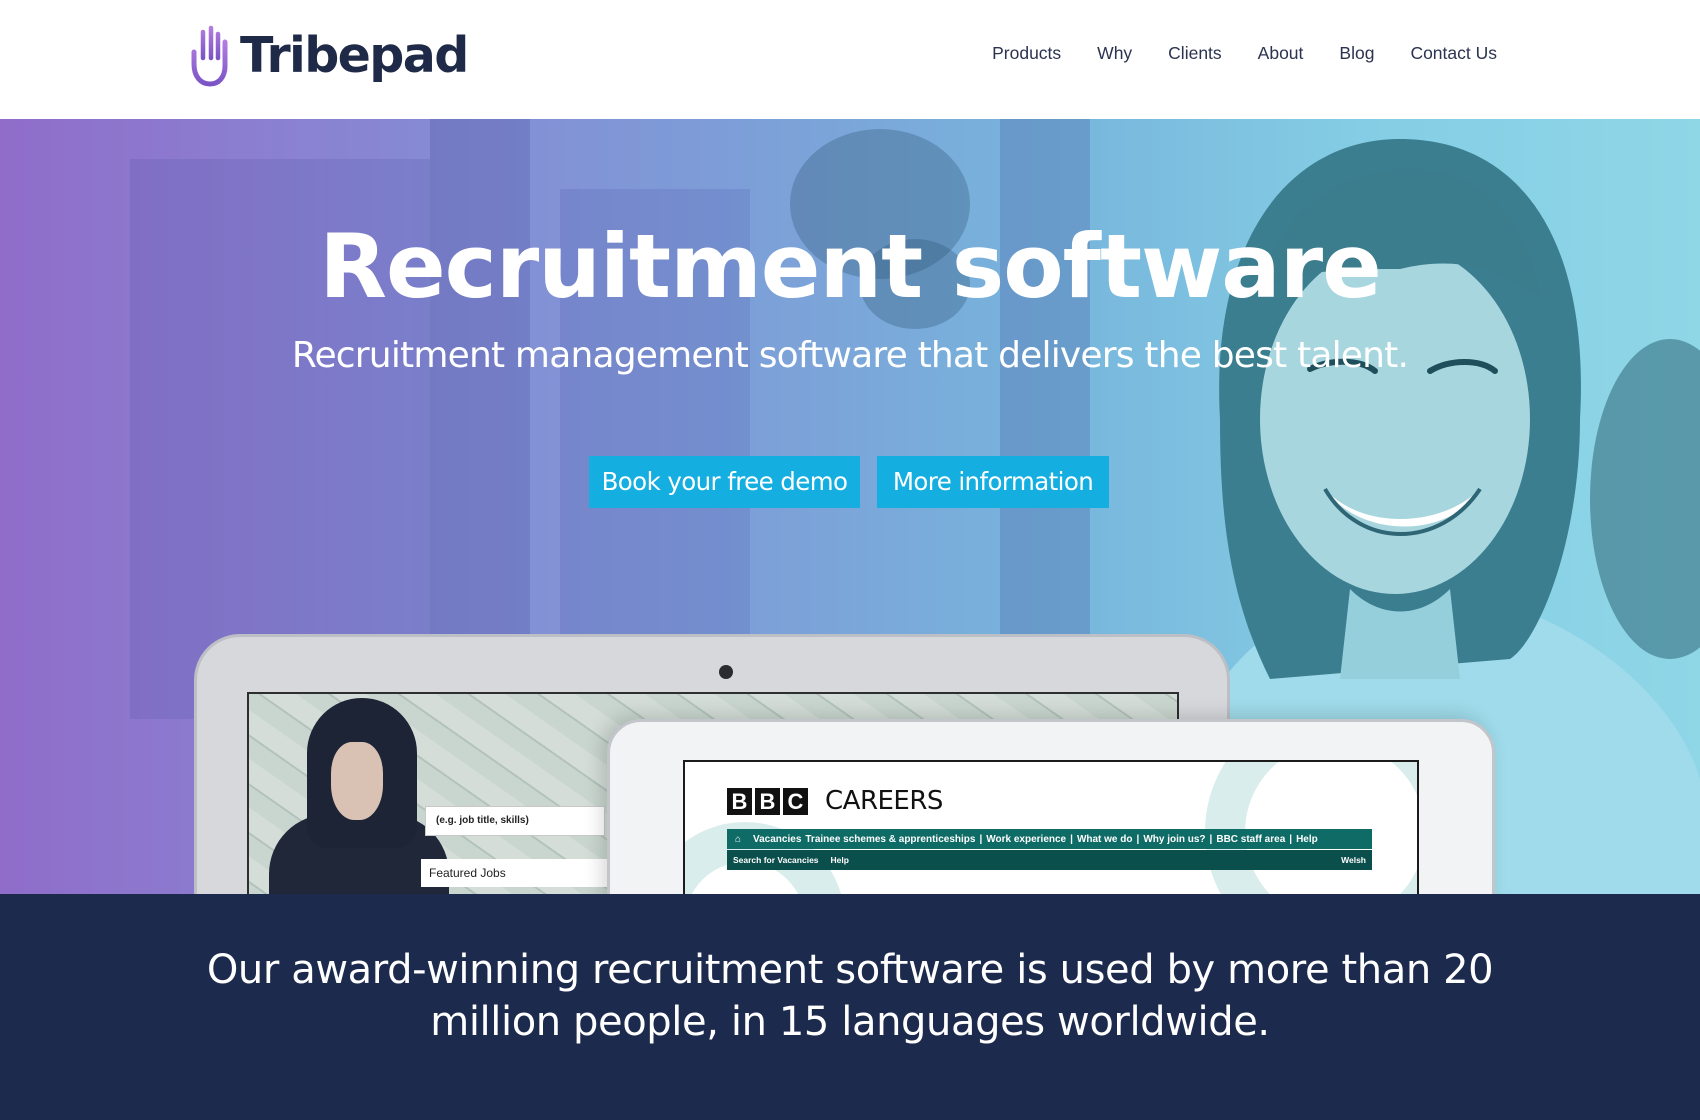 This screenshot has width=1700, height=1120. What do you see at coordinates (850, 266) in the screenshot?
I see `hero-title: Recruitment software` at bounding box center [850, 266].